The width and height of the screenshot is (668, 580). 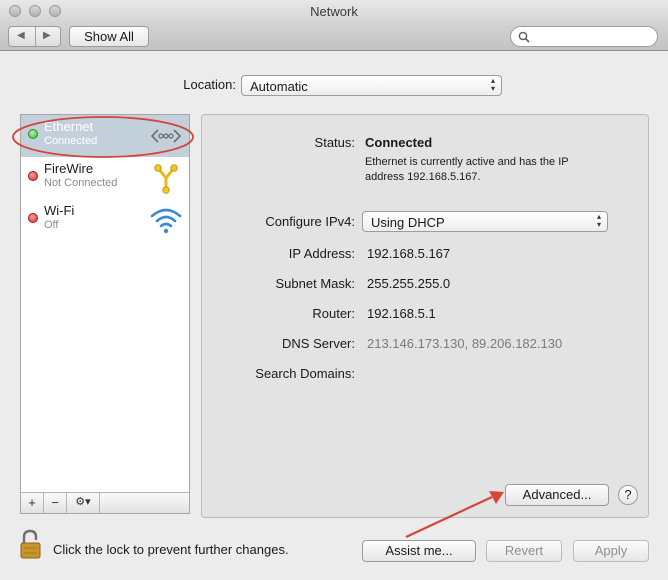 What do you see at coordinates (401, 313) in the screenshot?
I see `router-value: 192.168.5.1` at bounding box center [401, 313].